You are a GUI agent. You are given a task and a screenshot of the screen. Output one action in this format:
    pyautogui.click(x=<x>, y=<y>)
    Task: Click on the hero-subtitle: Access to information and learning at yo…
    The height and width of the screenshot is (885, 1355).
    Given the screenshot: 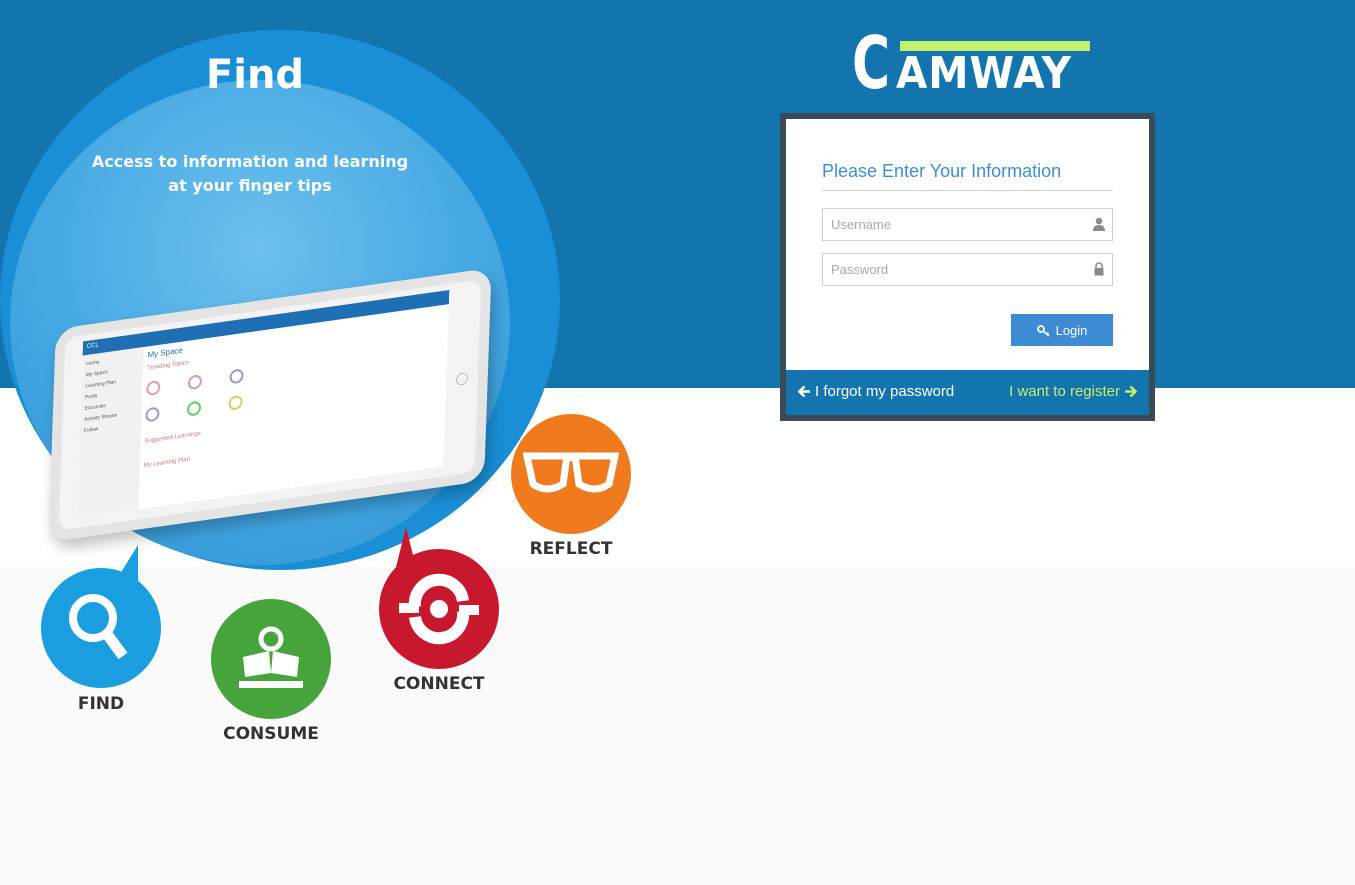 What is the action you would take?
    pyautogui.click(x=250, y=174)
    